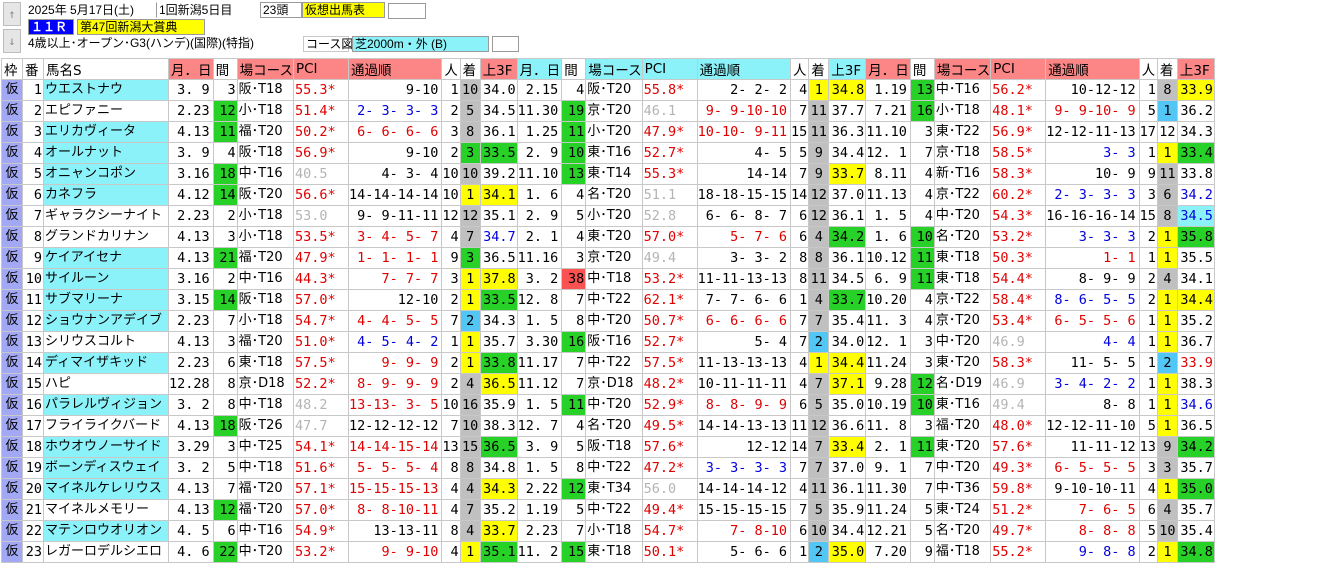  What do you see at coordinates (343, 10) in the screenshot?
I see `mode-badge: 仮想出馬表` at bounding box center [343, 10].